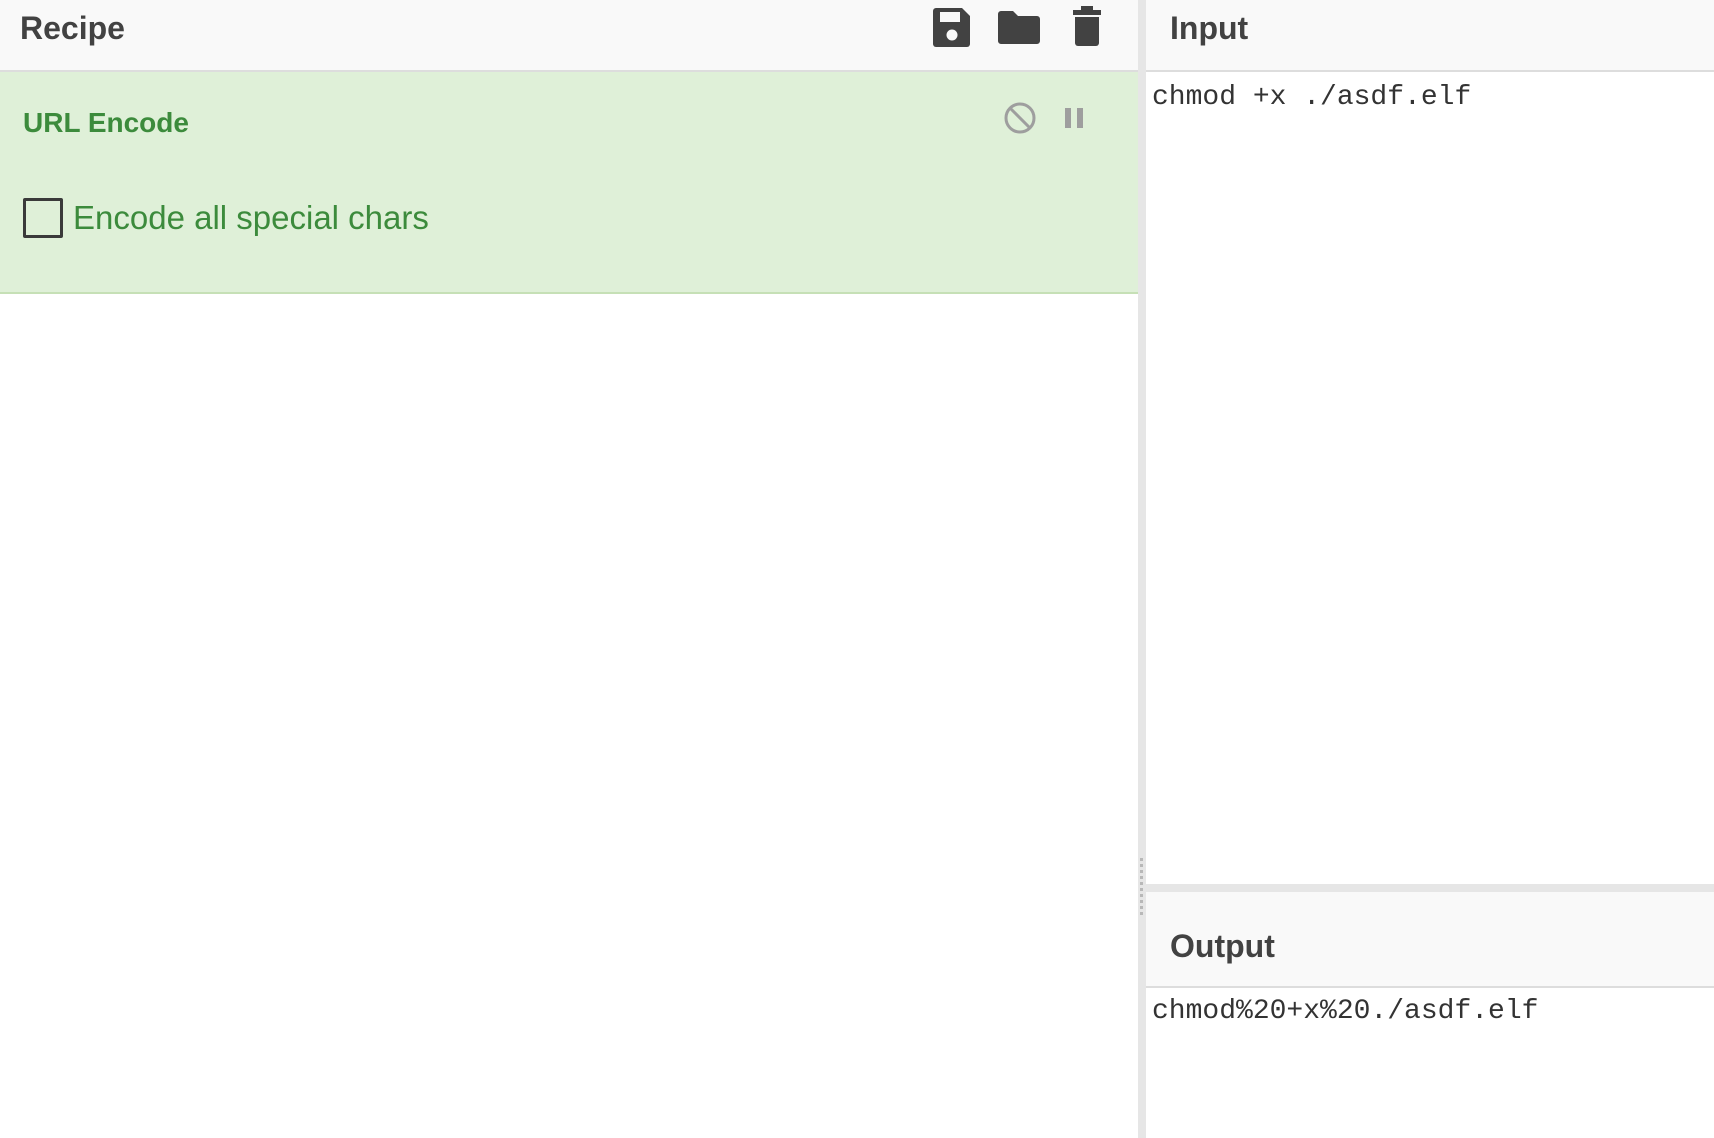  Describe the element at coordinates (1430, 940) in the screenshot. I see `output-header: Output` at that location.